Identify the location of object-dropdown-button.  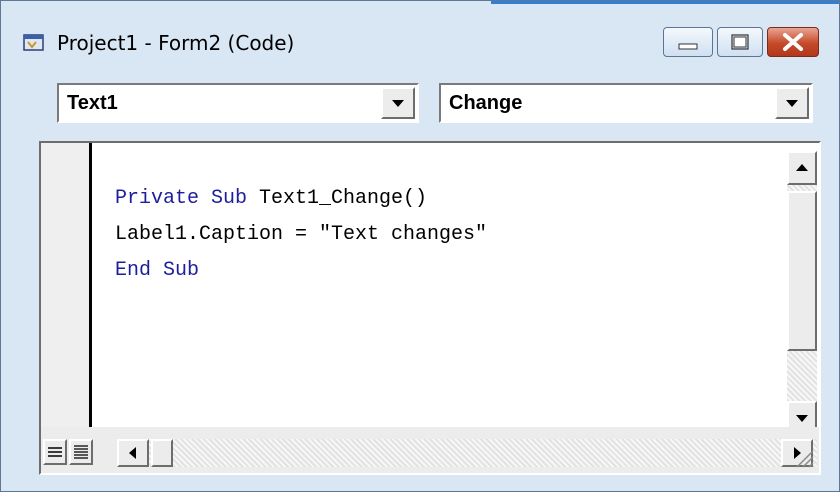
(398, 103).